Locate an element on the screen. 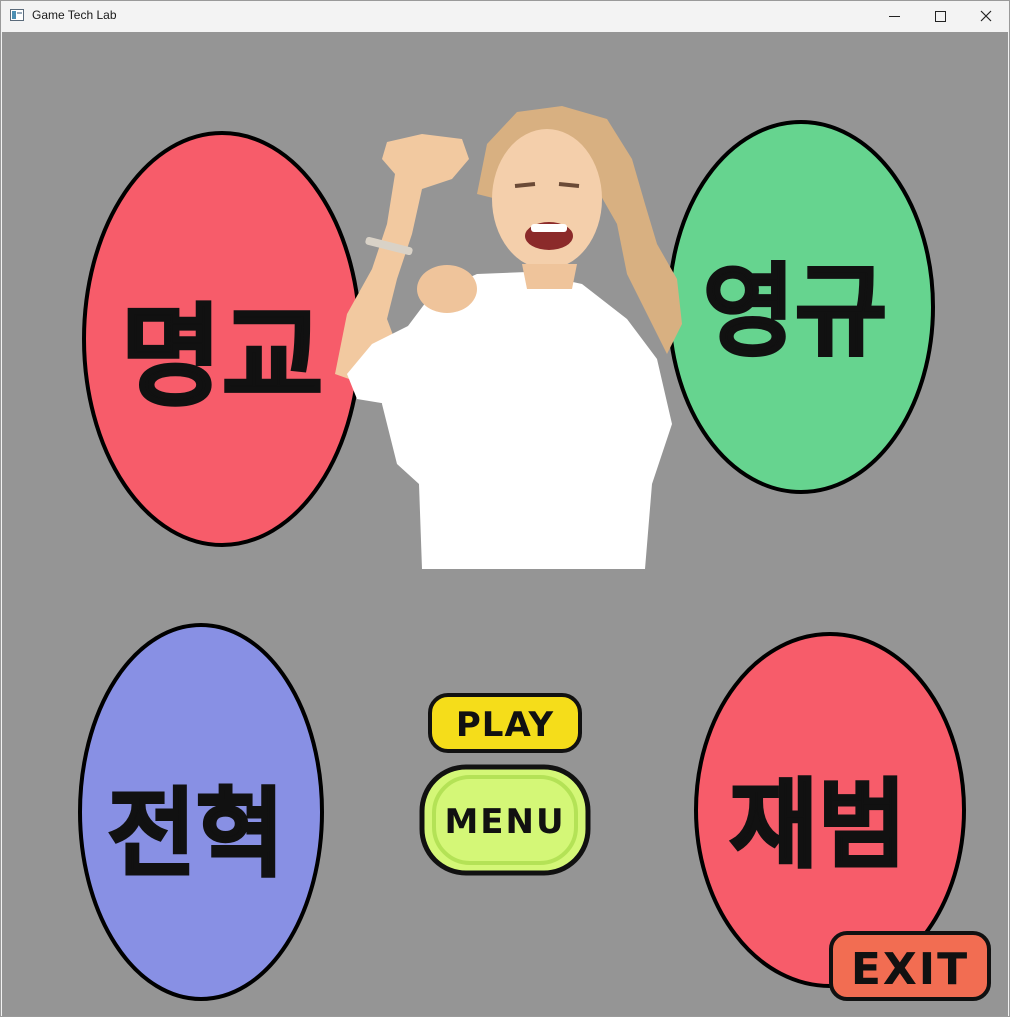 The width and height of the screenshot is (1010, 1017). maximize-icon is located at coordinates (940, 16).